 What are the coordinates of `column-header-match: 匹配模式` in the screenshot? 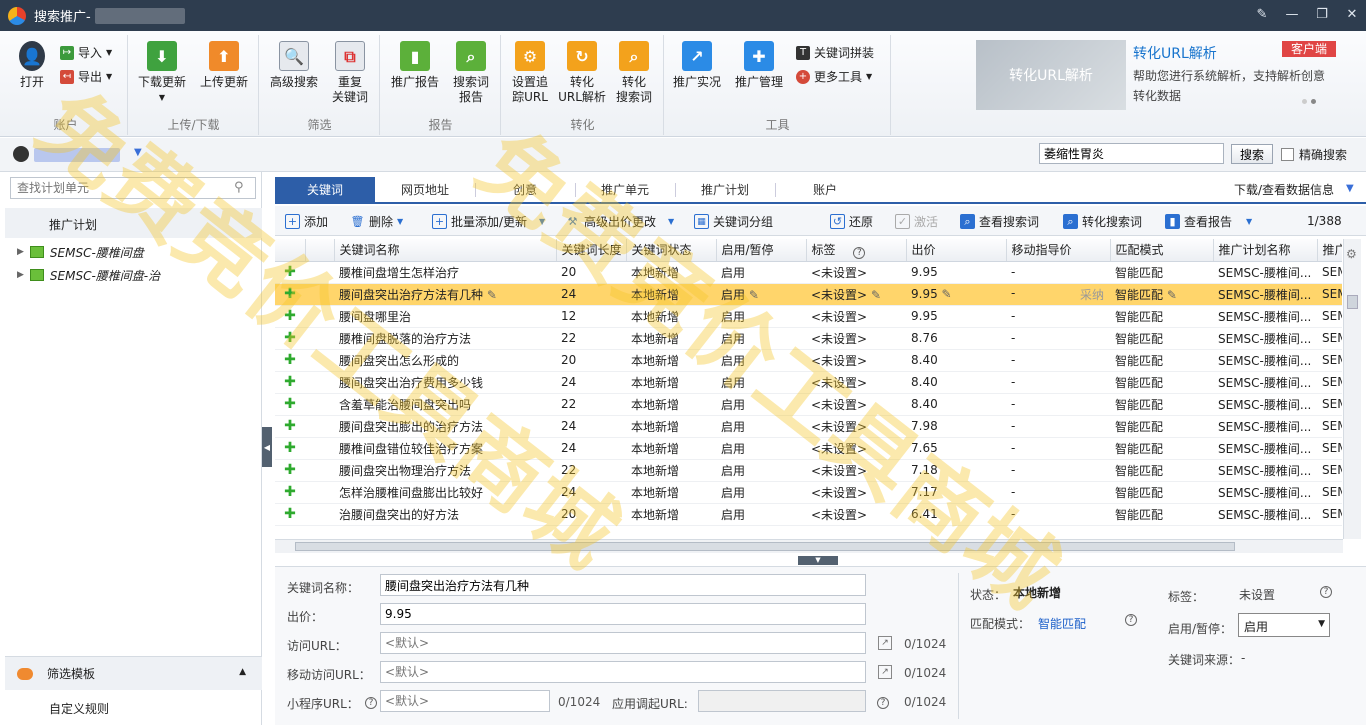 It's located at (1162, 250).